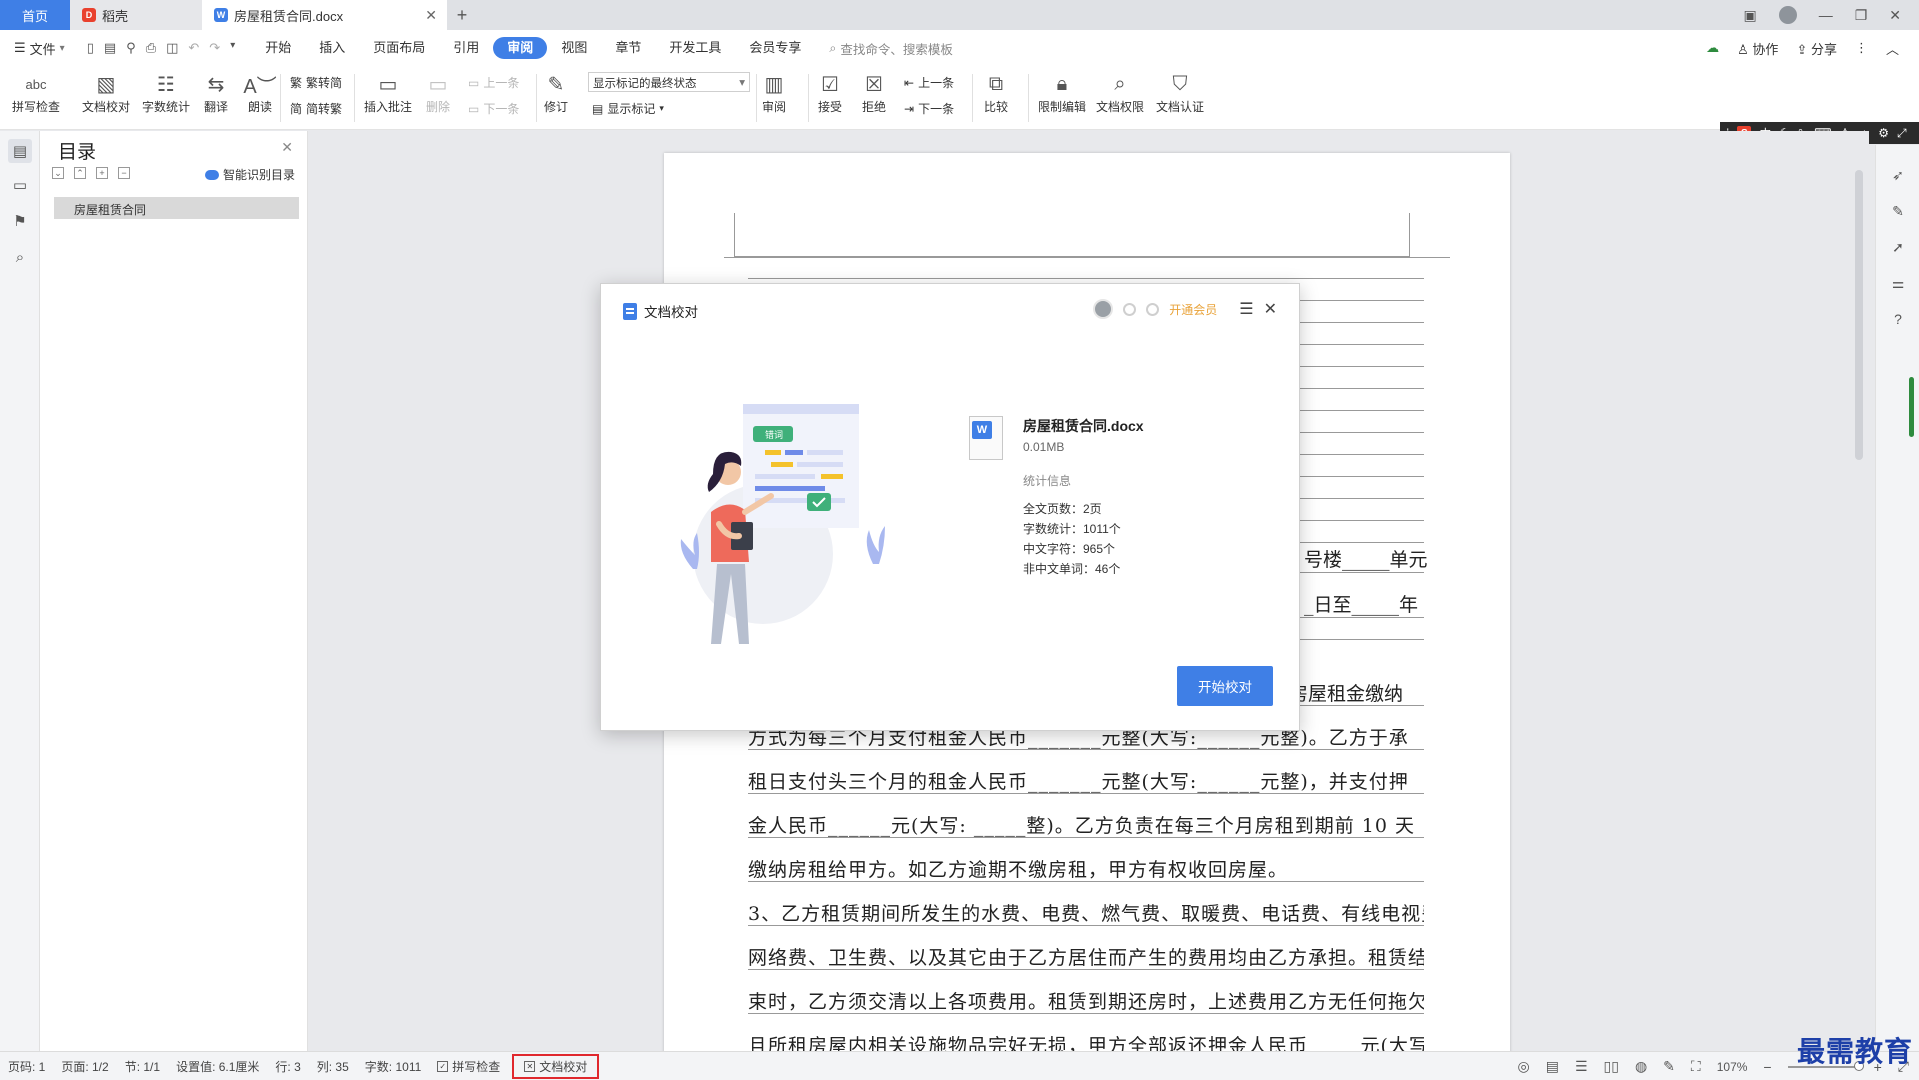  What do you see at coordinates (1898, 211) in the screenshot?
I see `pen-icon: ✎` at bounding box center [1898, 211].